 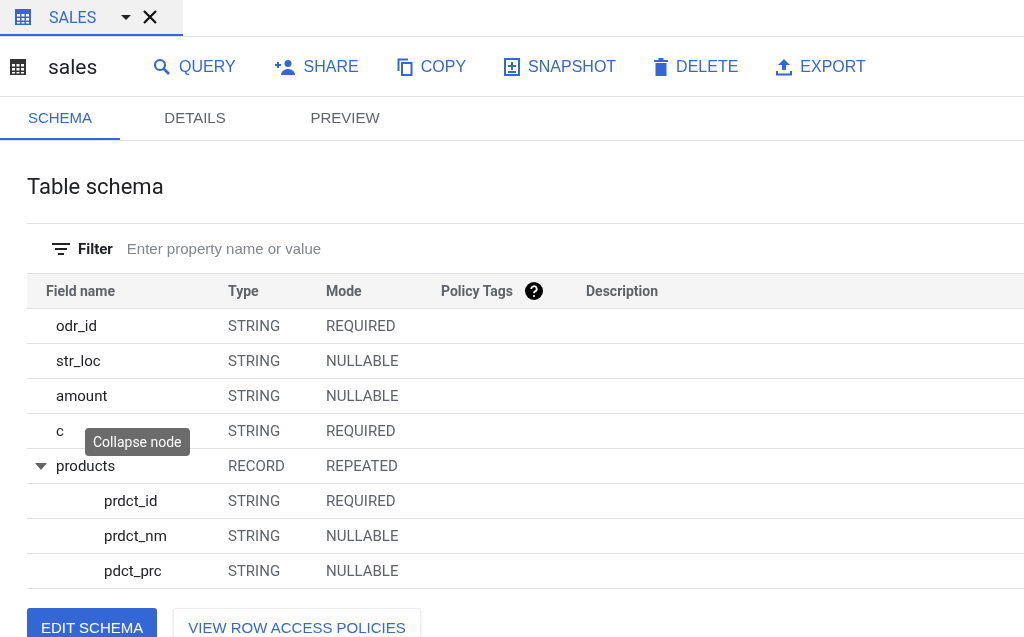 What do you see at coordinates (76, 326) in the screenshot?
I see `field-name: odr_id` at bounding box center [76, 326].